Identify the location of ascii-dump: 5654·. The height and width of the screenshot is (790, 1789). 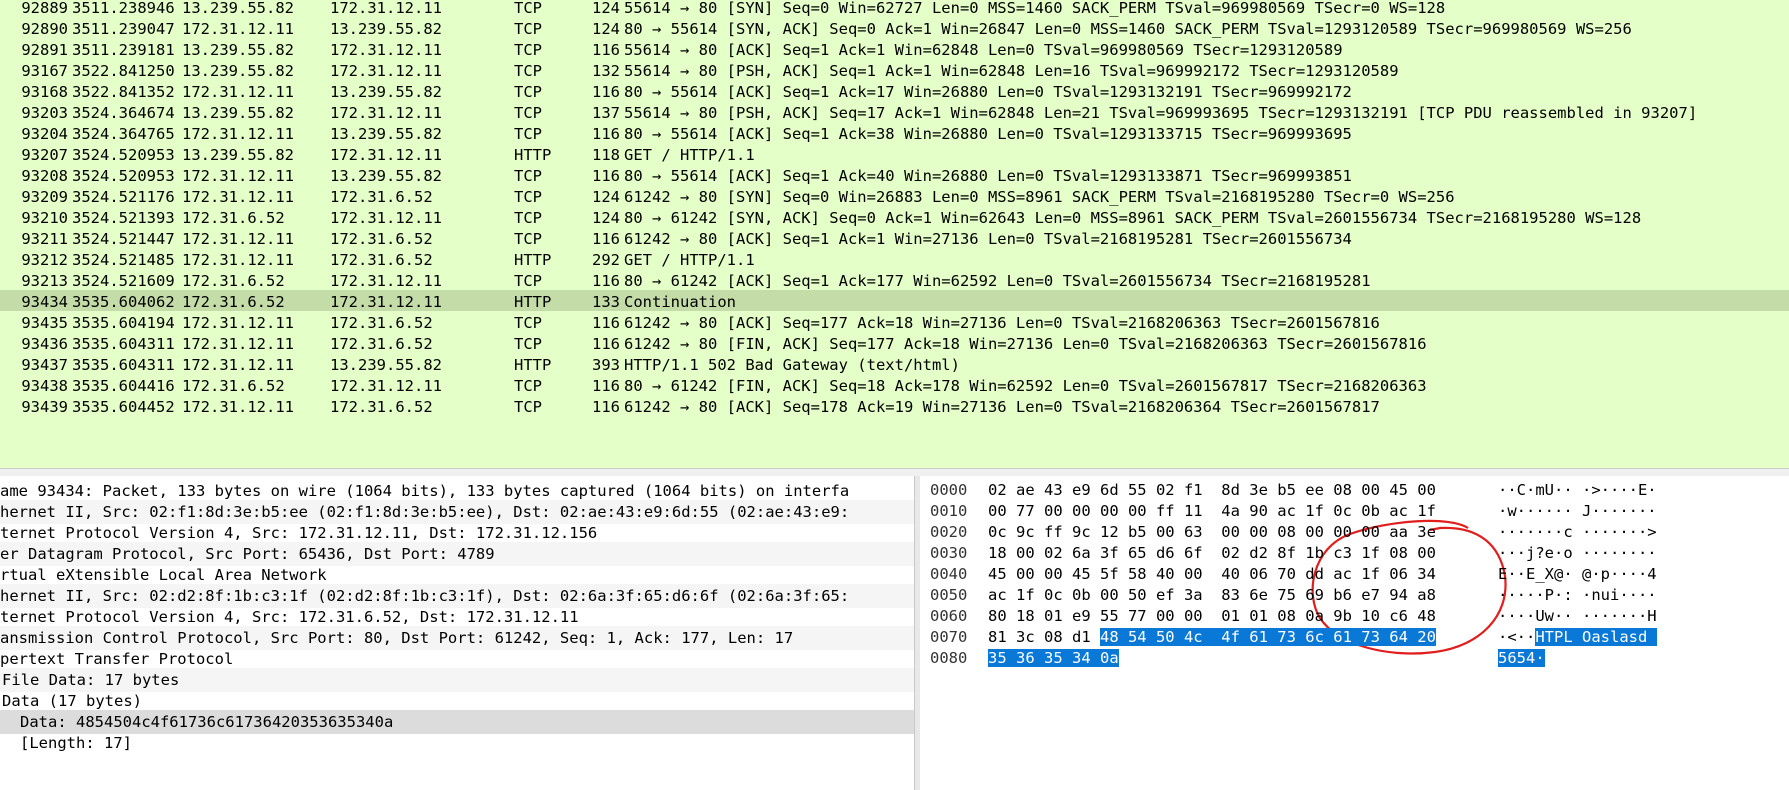
(1521, 658).